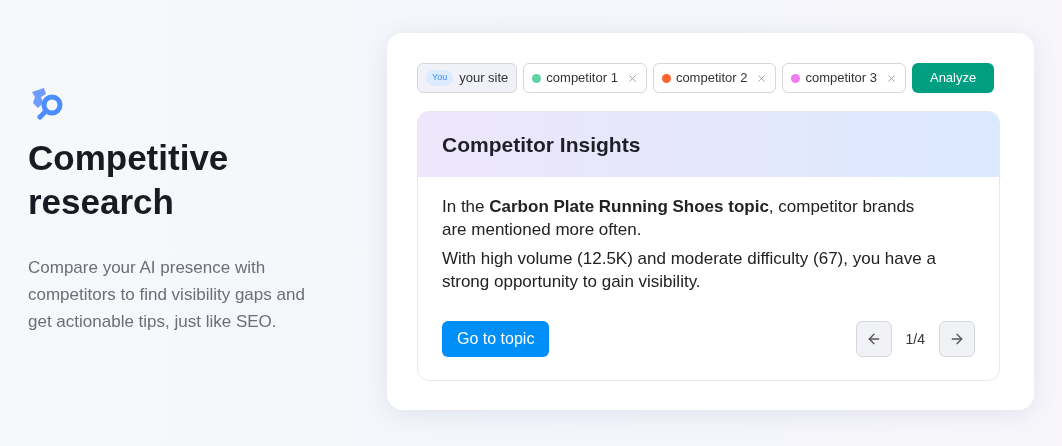  Describe the element at coordinates (582, 78) in the screenshot. I see `chip-label: competitor 1` at that location.